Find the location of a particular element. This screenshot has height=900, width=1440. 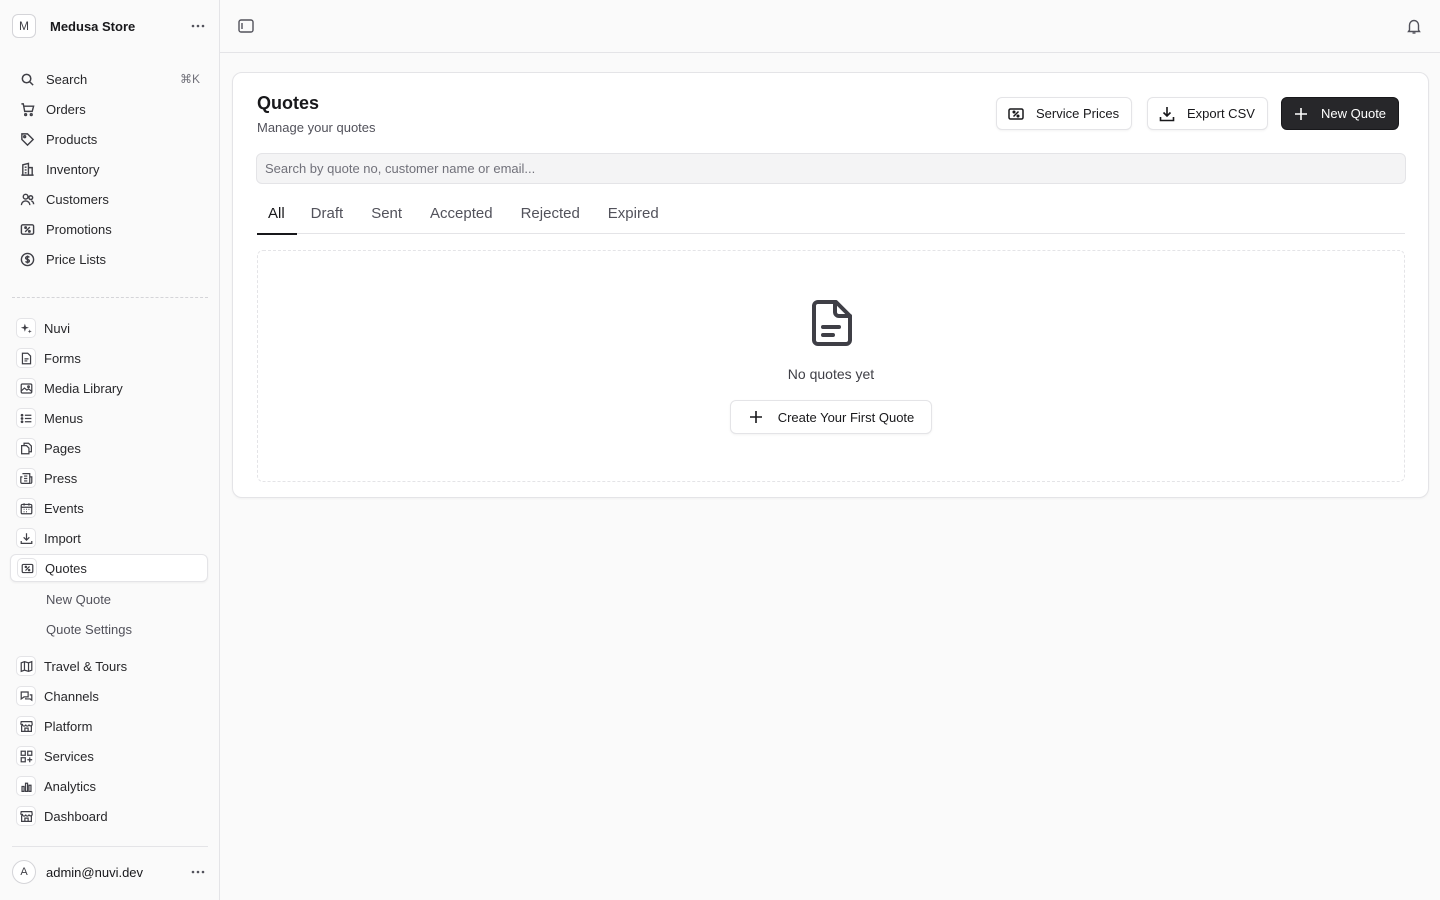

sidebar-item-label: Dashboard is located at coordinates (76, 816).